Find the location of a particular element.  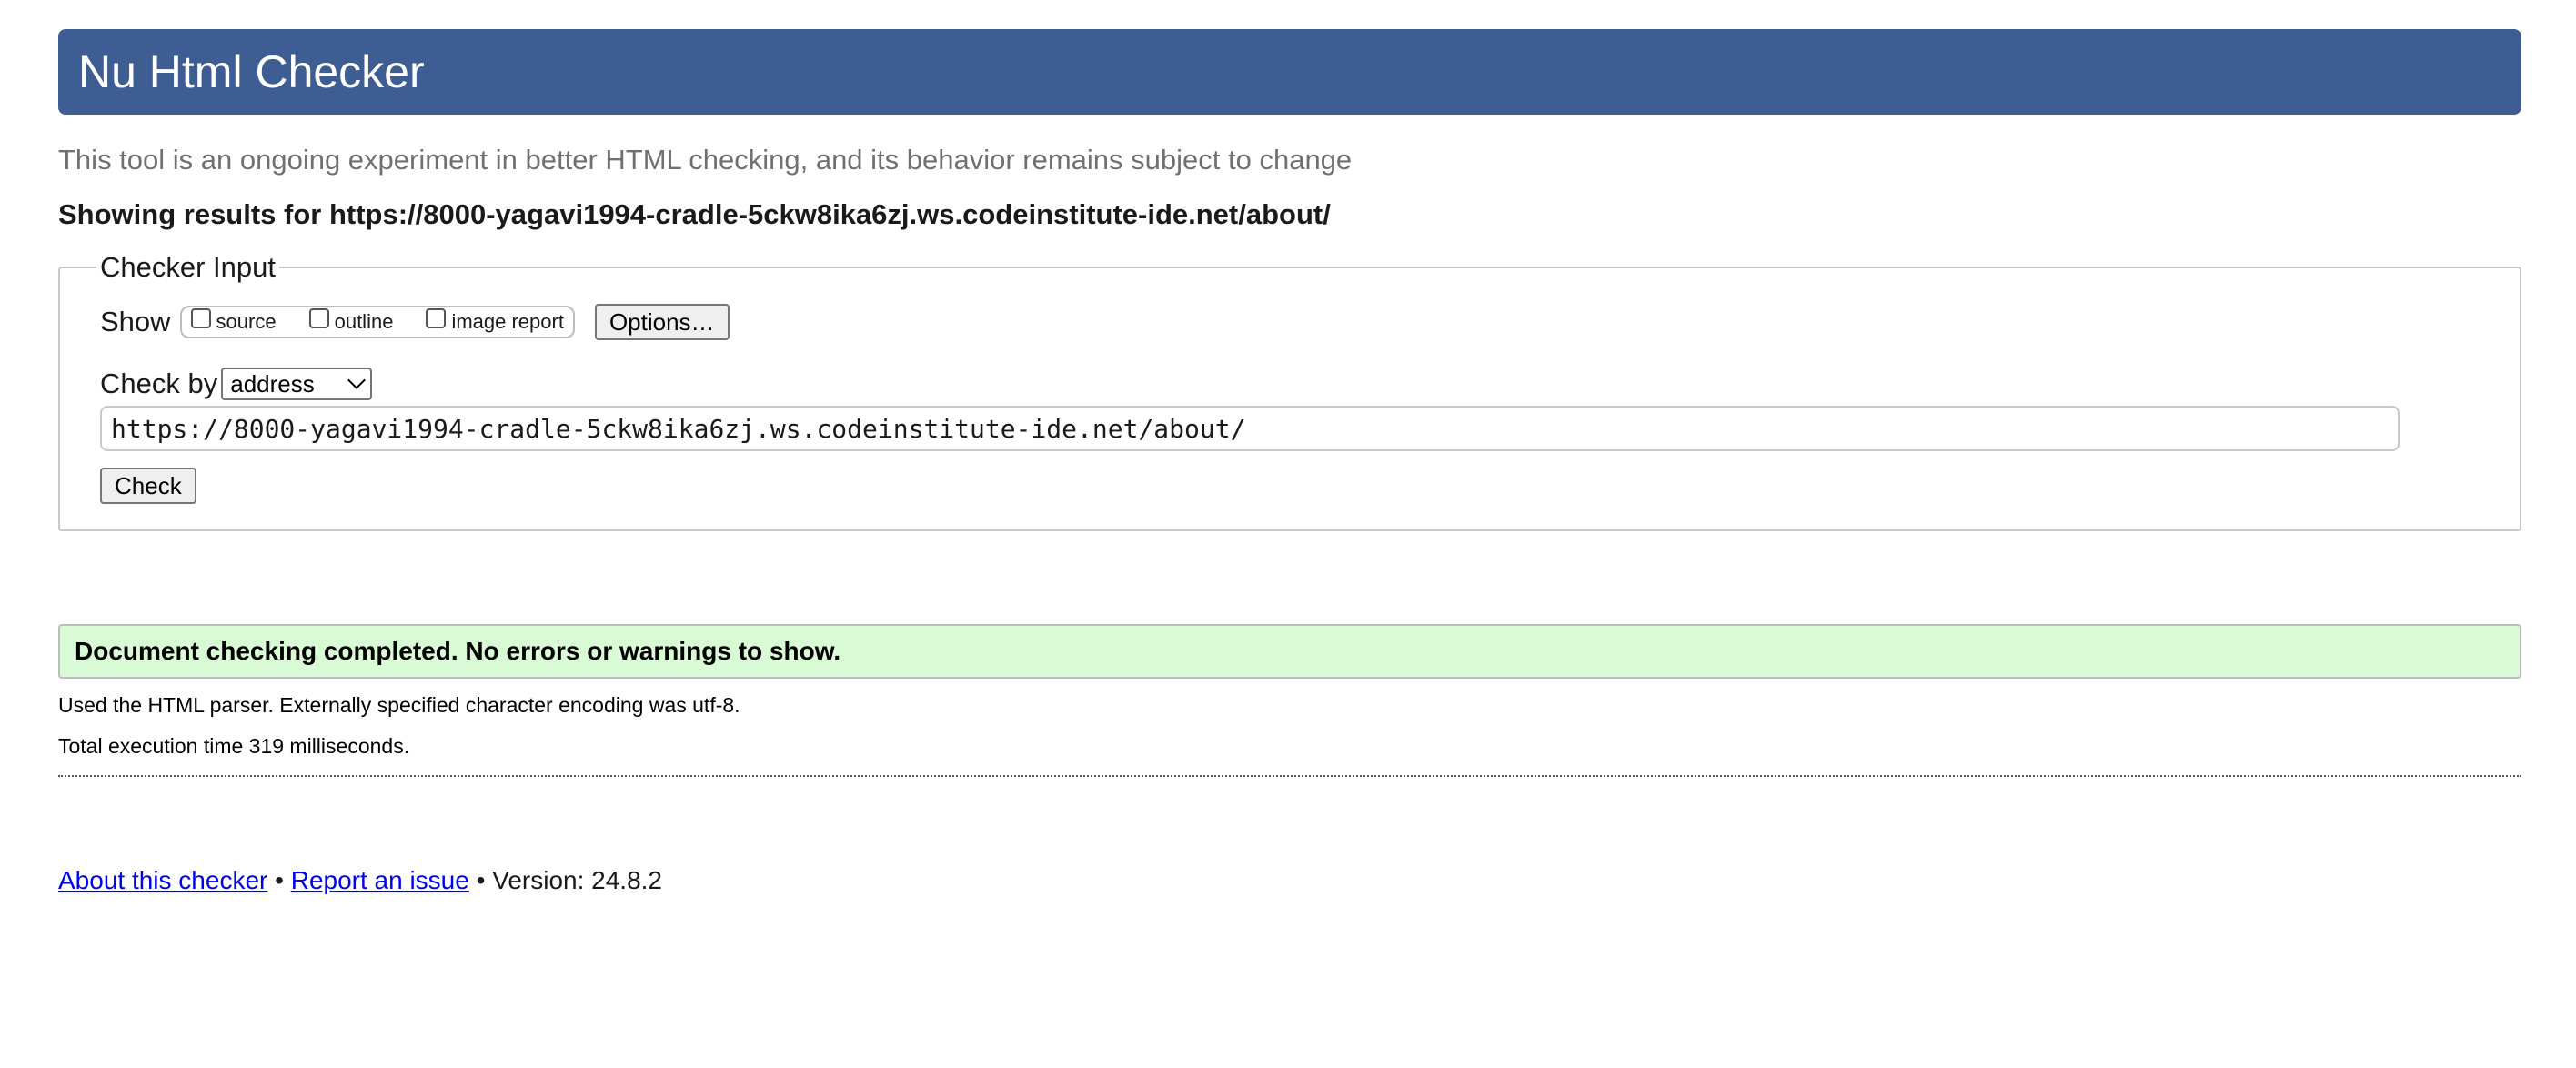

checker-input-legend: Checker Input is located at coordinates (188, 267).